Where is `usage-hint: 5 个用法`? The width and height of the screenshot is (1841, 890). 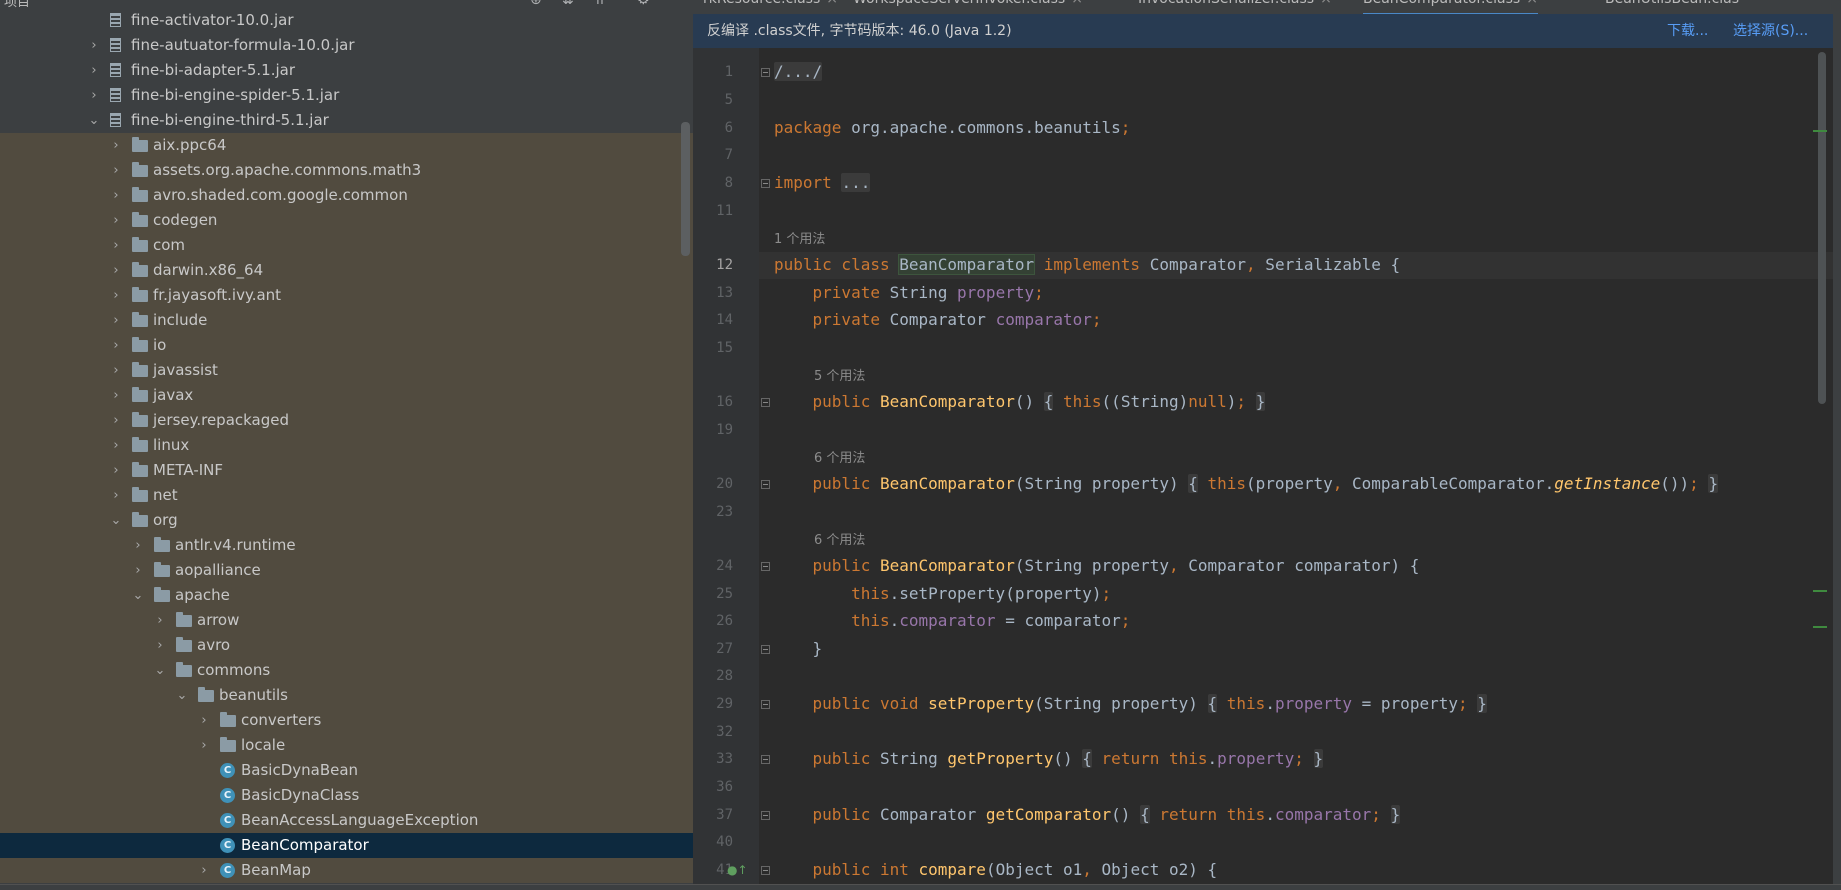
usage-hint: 5 个用法 is located at coordinates (839, 374).